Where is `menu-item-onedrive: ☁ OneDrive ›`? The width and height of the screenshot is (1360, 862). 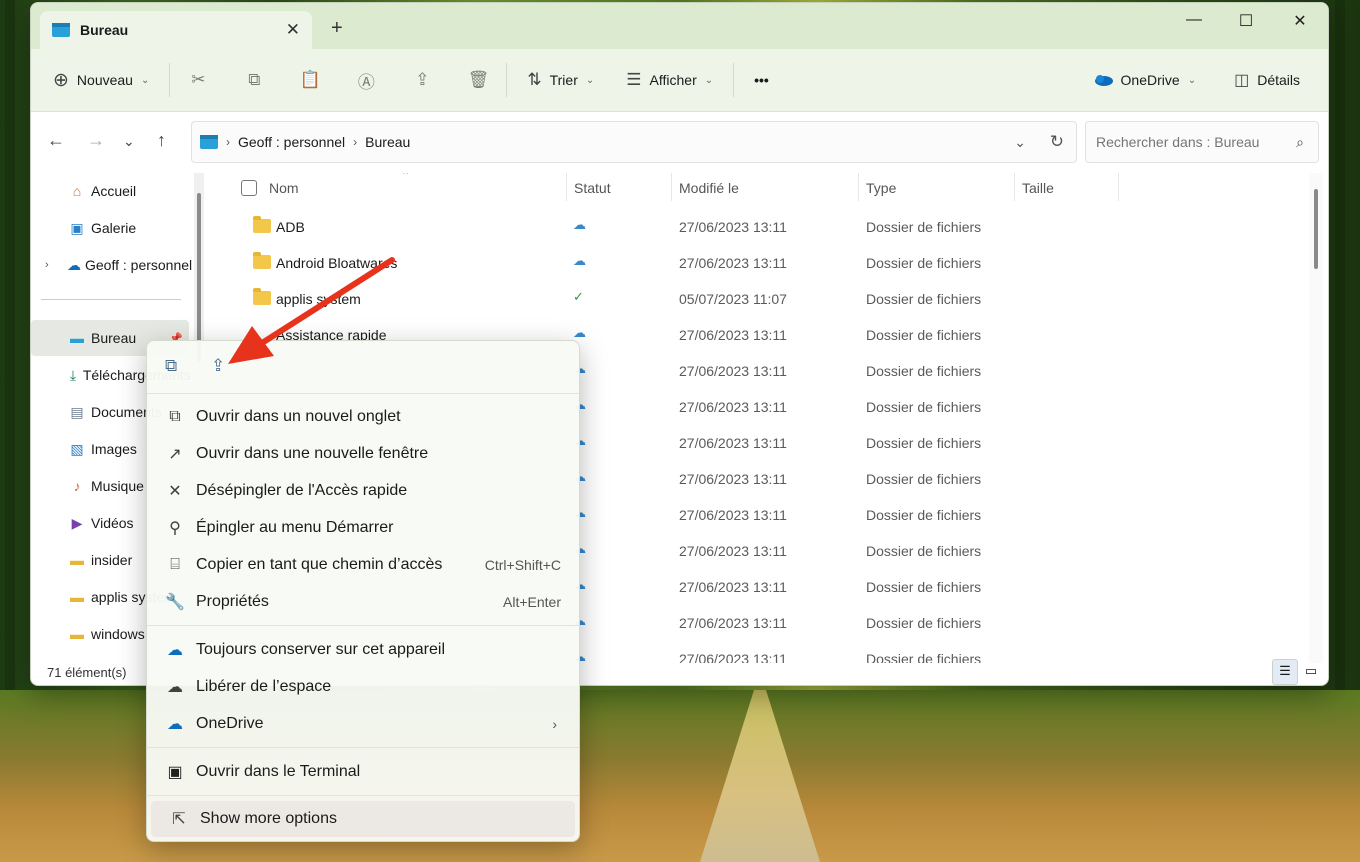 menu-item-onedrive: ☁ OneDrive › is located at coordinates (363, 724).